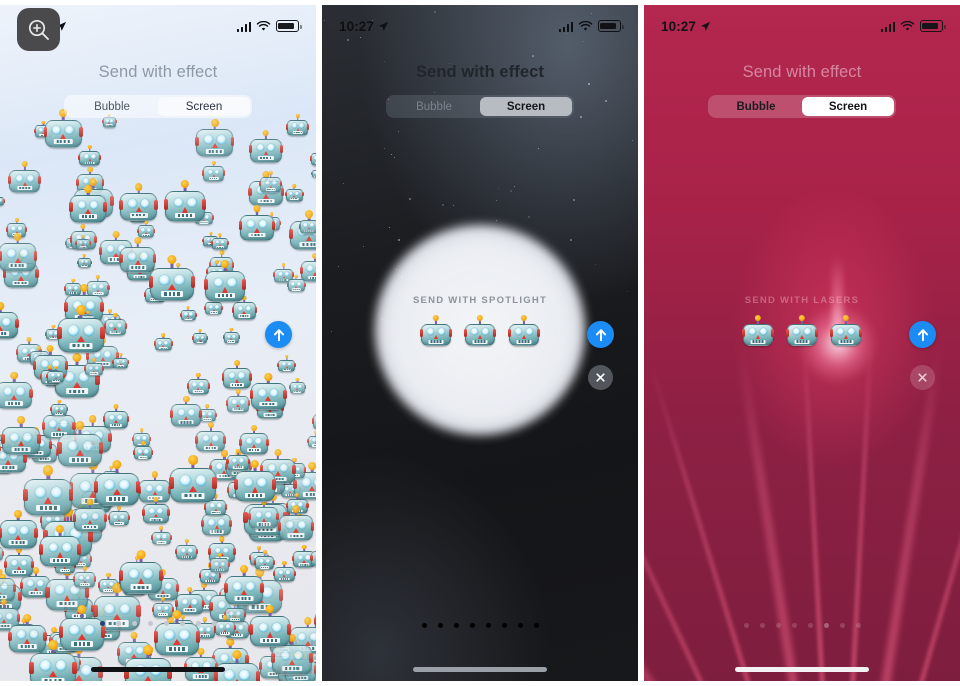 The height and width of the screenshot is (686, 960). Describe the element at coordinates (802, 300) in the screenshot. I see `effect-name-label: SEND WITH LASERS` at that location.